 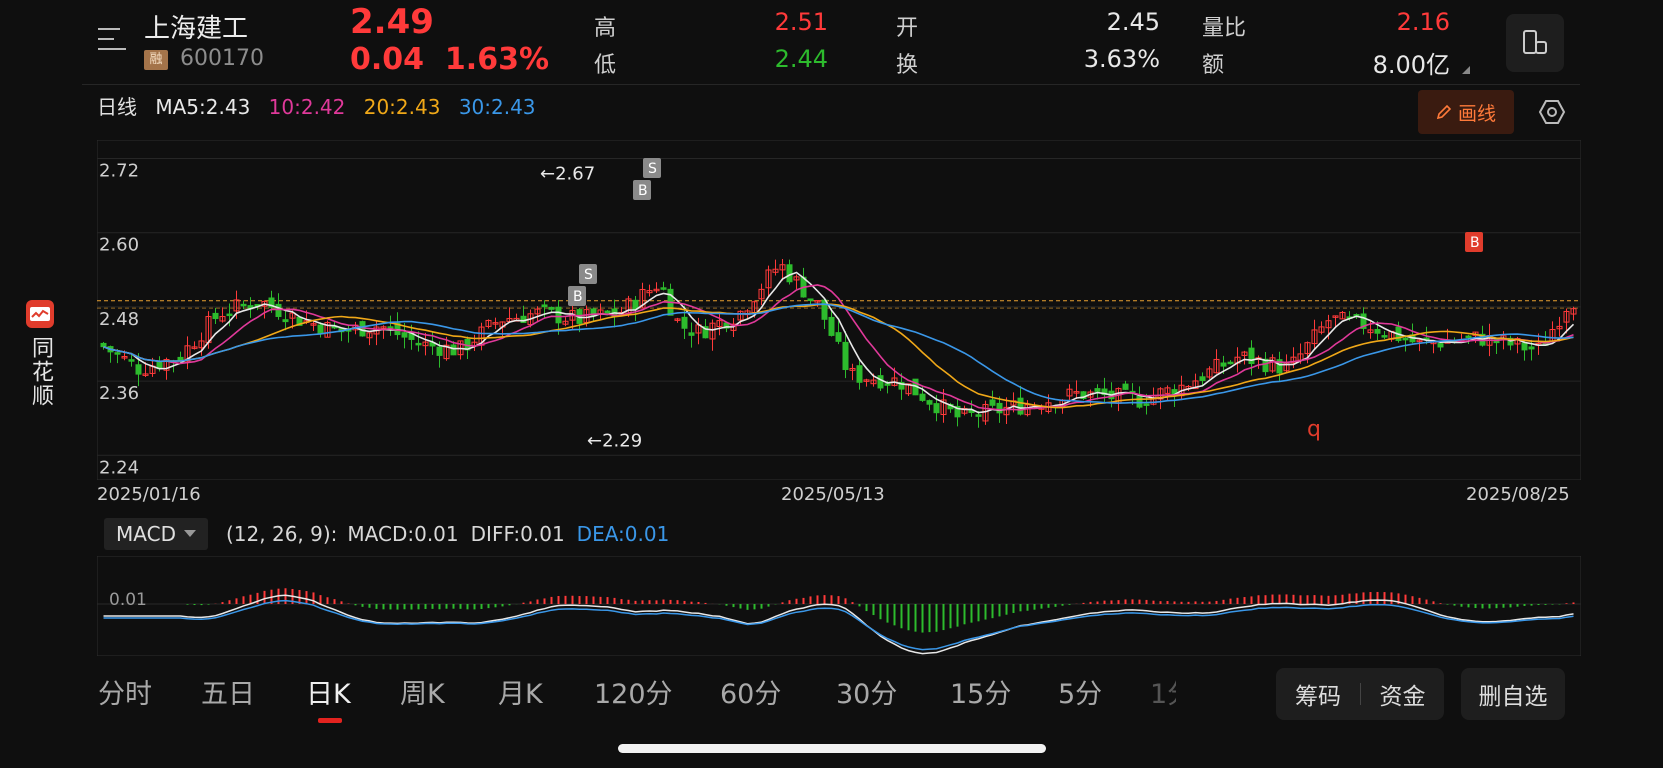 I want to click on ths-logo-icon, so click(x=40, y=314).